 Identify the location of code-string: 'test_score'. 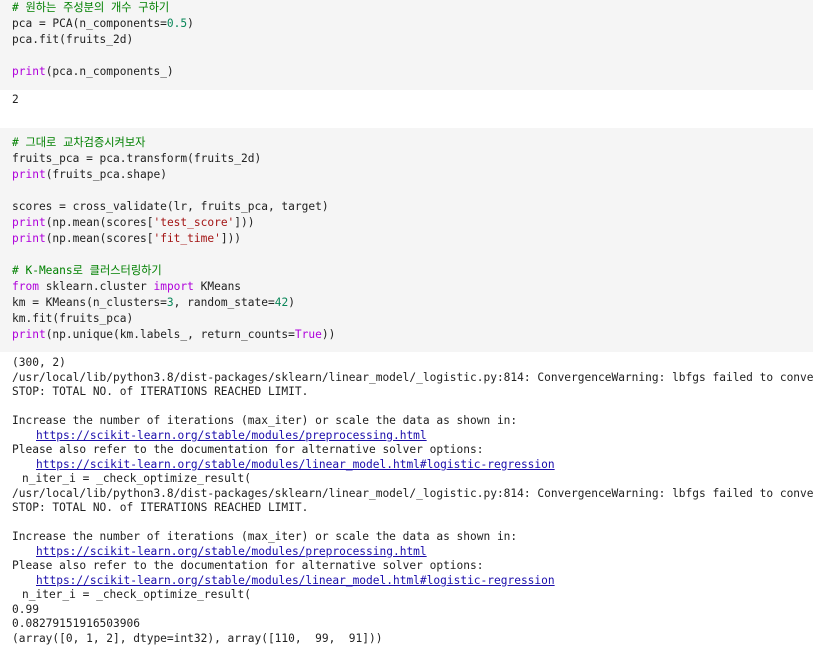
(194, 222).